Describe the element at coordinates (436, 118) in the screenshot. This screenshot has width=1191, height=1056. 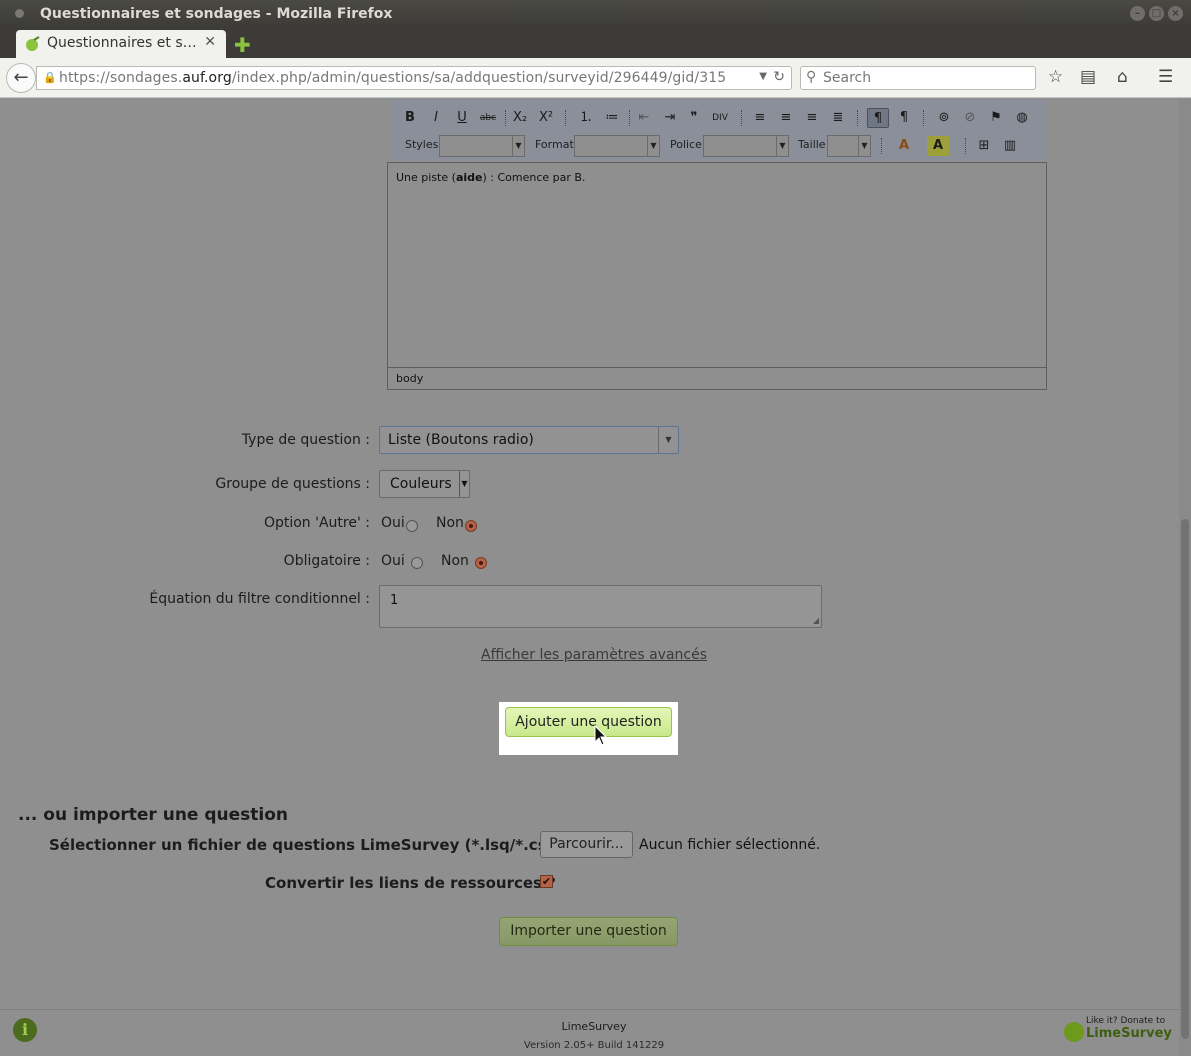
I see `italic-button: I` at that location.